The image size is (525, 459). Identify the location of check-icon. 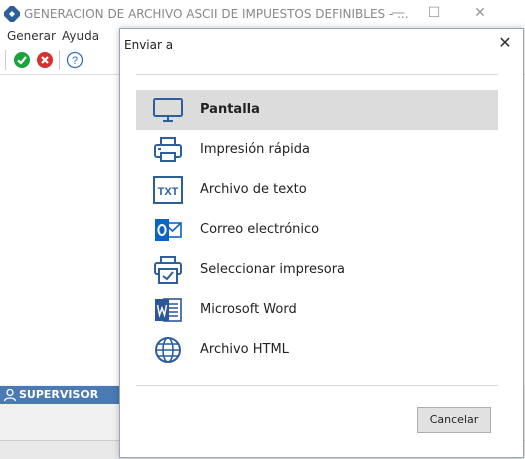
(22, 60).